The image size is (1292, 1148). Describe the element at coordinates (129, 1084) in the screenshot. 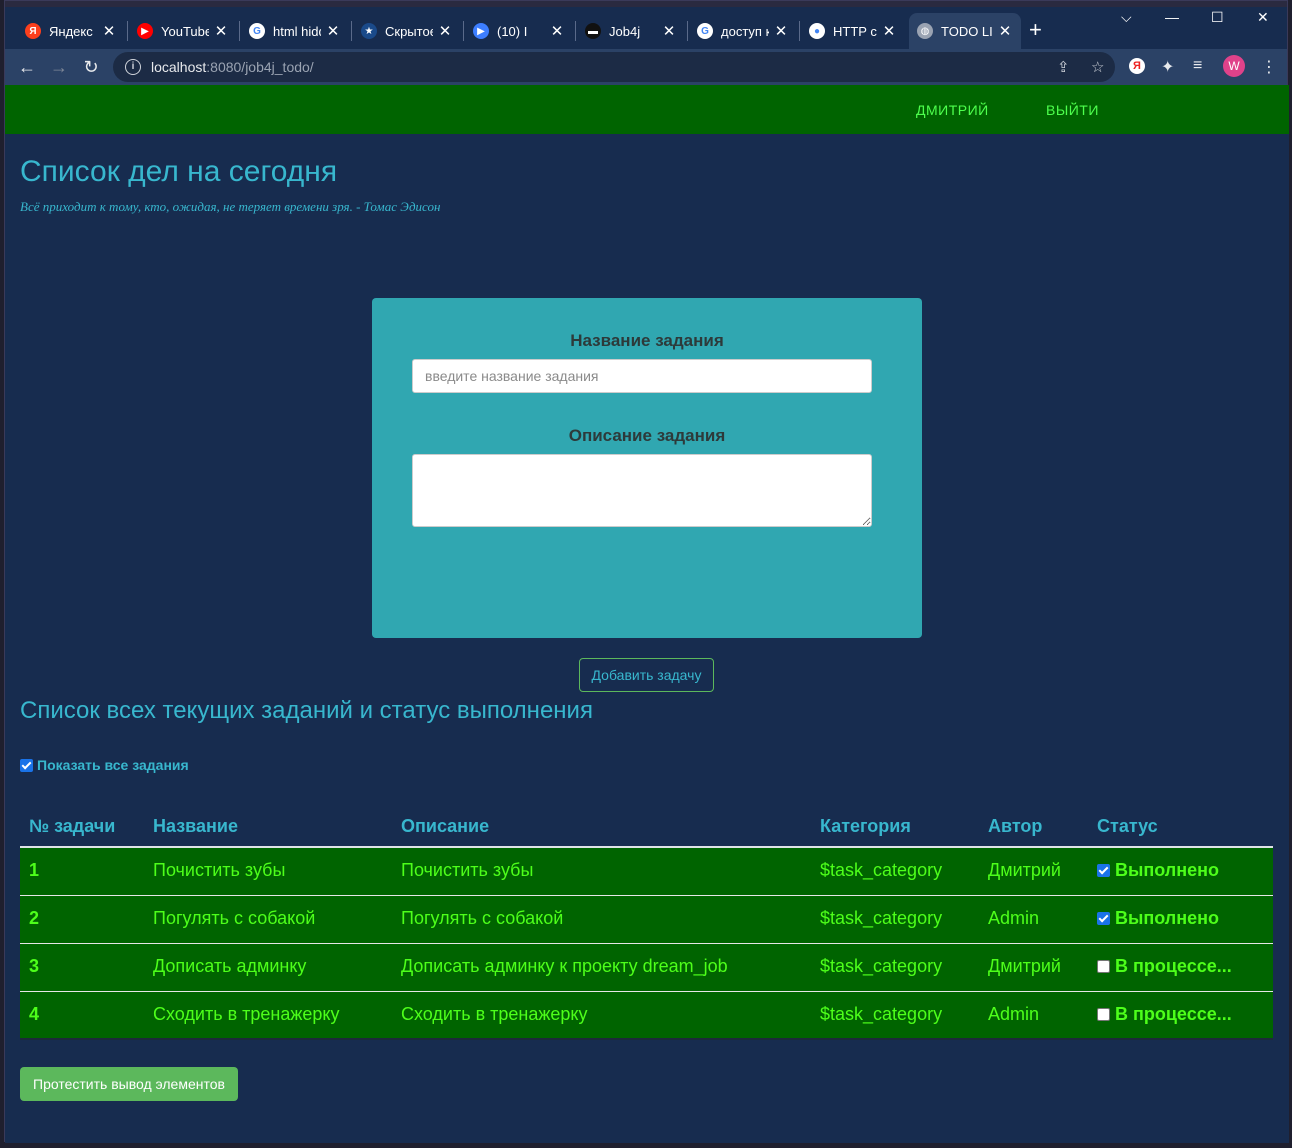

I see `test-output-button: Протестить вывод элементов` at that location.